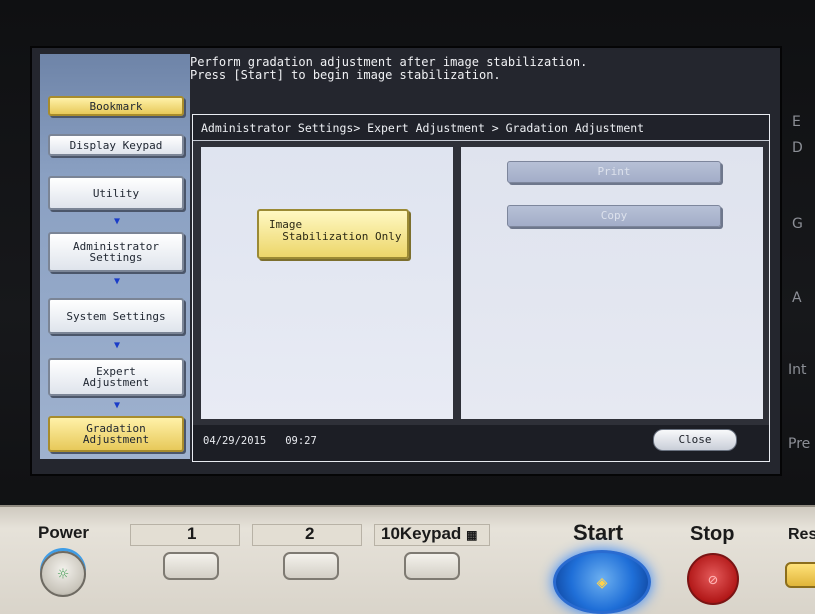 The width and height of the screenshot is (815, 614). What do you see at coordinates (800, 575) in the screenshot?
I see `reset-button` at bounding box center [800, 575].